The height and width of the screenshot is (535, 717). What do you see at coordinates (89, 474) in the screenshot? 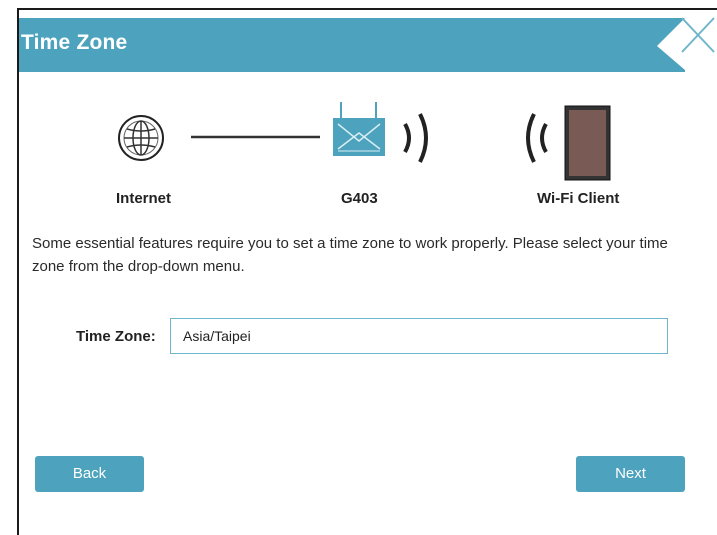
I see `back-button: Back` at bounding box center [89, 474].